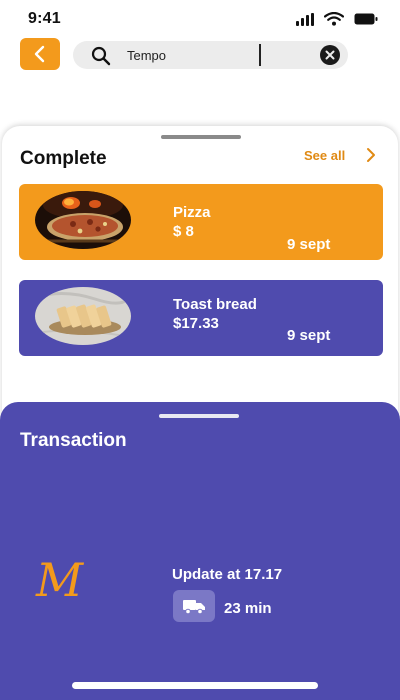 The height and width of the screenshot is (700, 400). I want to click on status-time: 9:41, so click(44, 18).